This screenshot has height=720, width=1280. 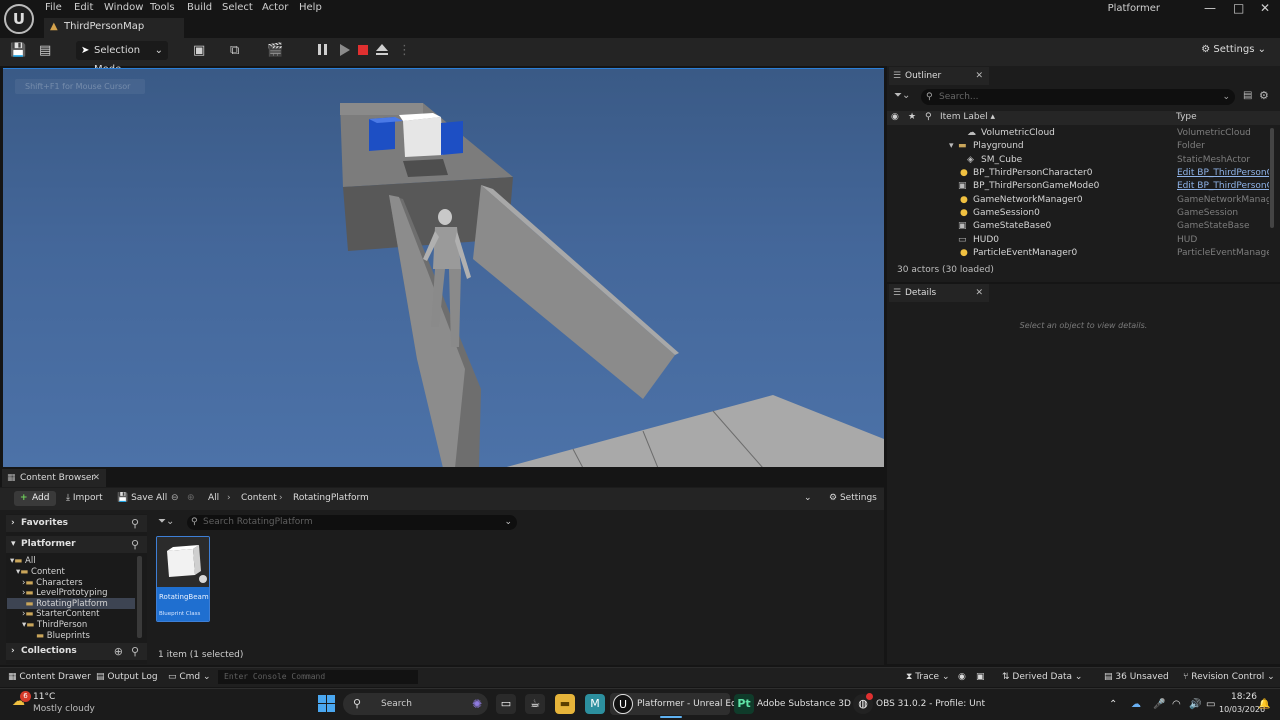 I want to click on chevron-down-icon: ⌄, so click(x=808, y=498).